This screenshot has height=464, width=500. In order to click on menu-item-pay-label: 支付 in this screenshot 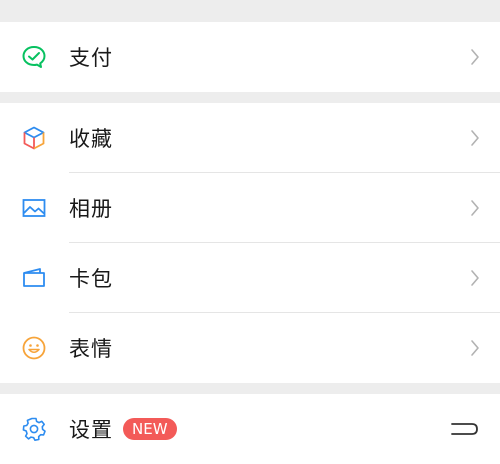, I will do `click(91, 58)`.